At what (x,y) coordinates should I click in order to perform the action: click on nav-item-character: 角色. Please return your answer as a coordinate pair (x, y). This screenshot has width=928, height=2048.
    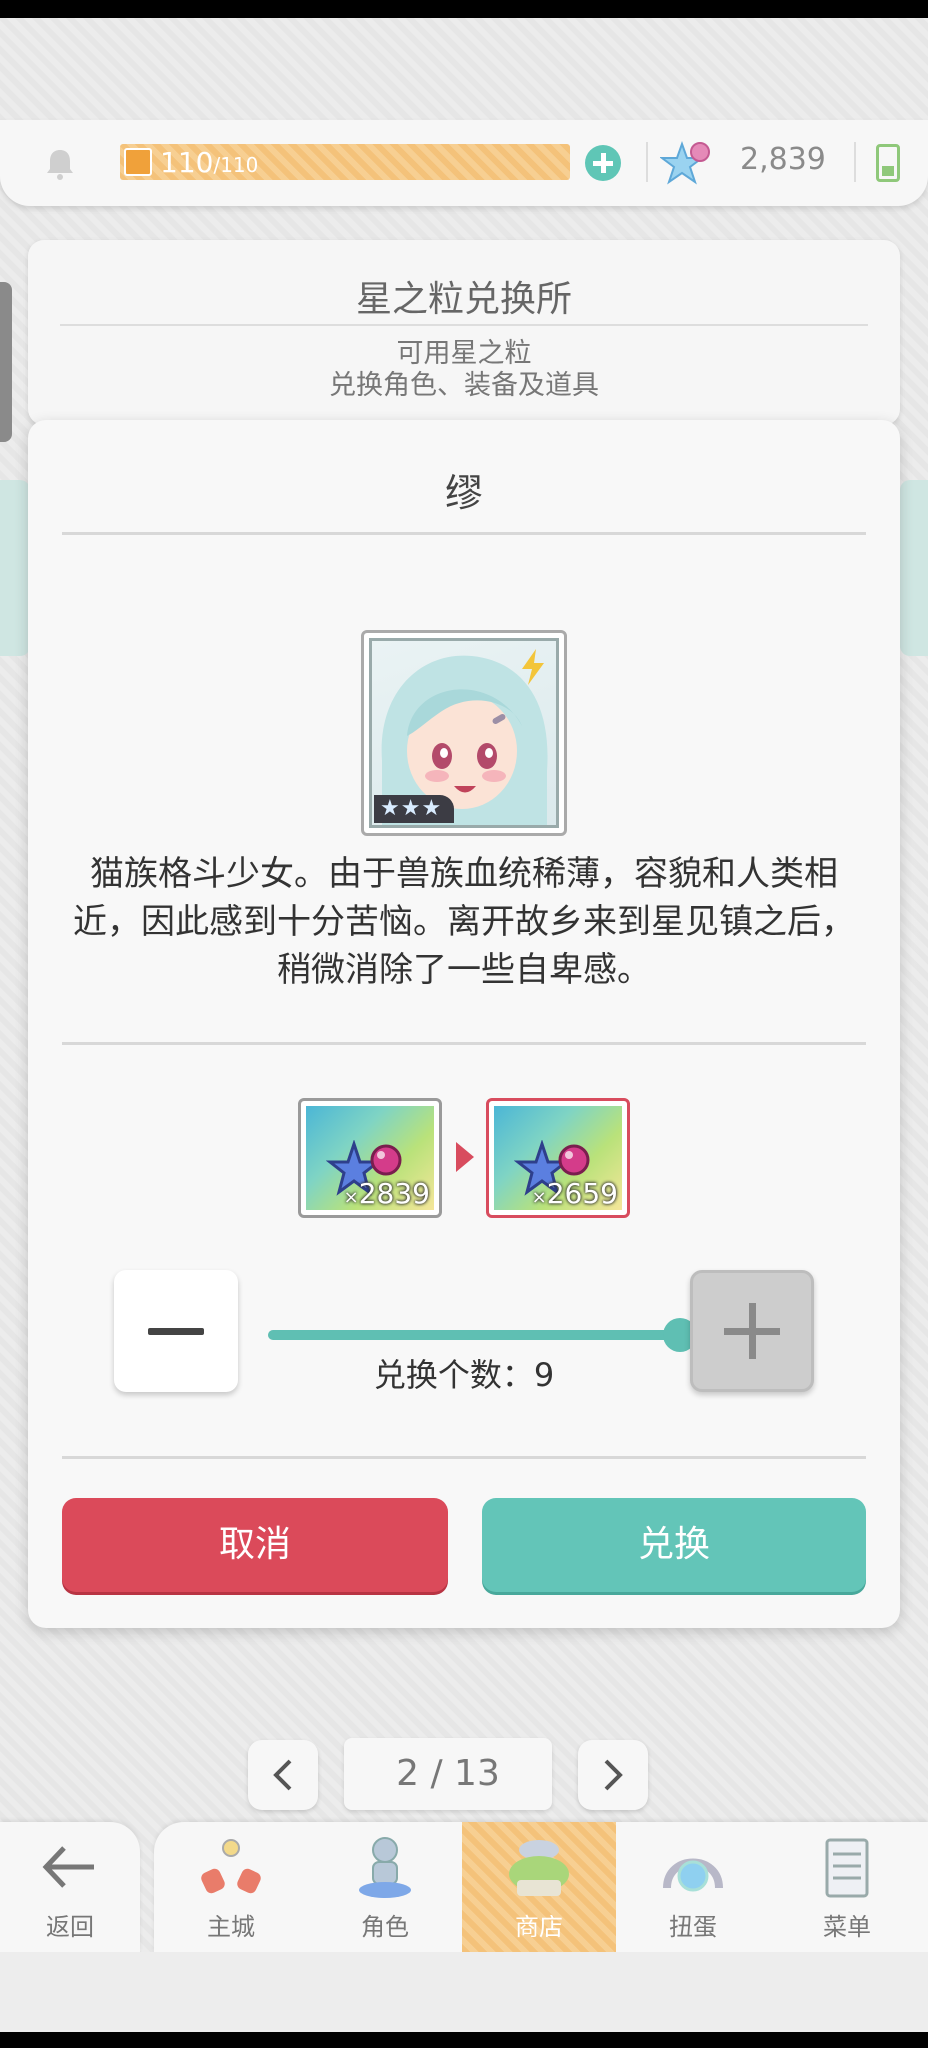
    Looking at the image, I should click on (385, 1887).